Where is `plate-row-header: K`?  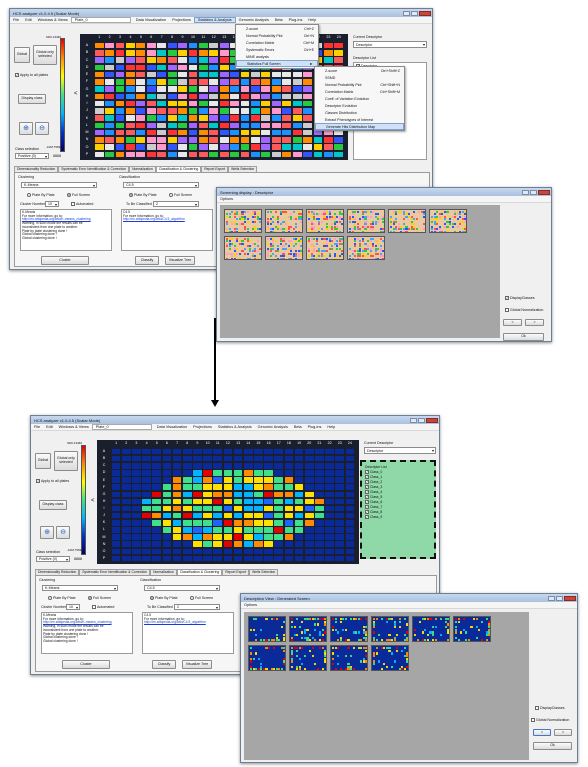 plate-row-header: K is located at coordinates (104, 522).